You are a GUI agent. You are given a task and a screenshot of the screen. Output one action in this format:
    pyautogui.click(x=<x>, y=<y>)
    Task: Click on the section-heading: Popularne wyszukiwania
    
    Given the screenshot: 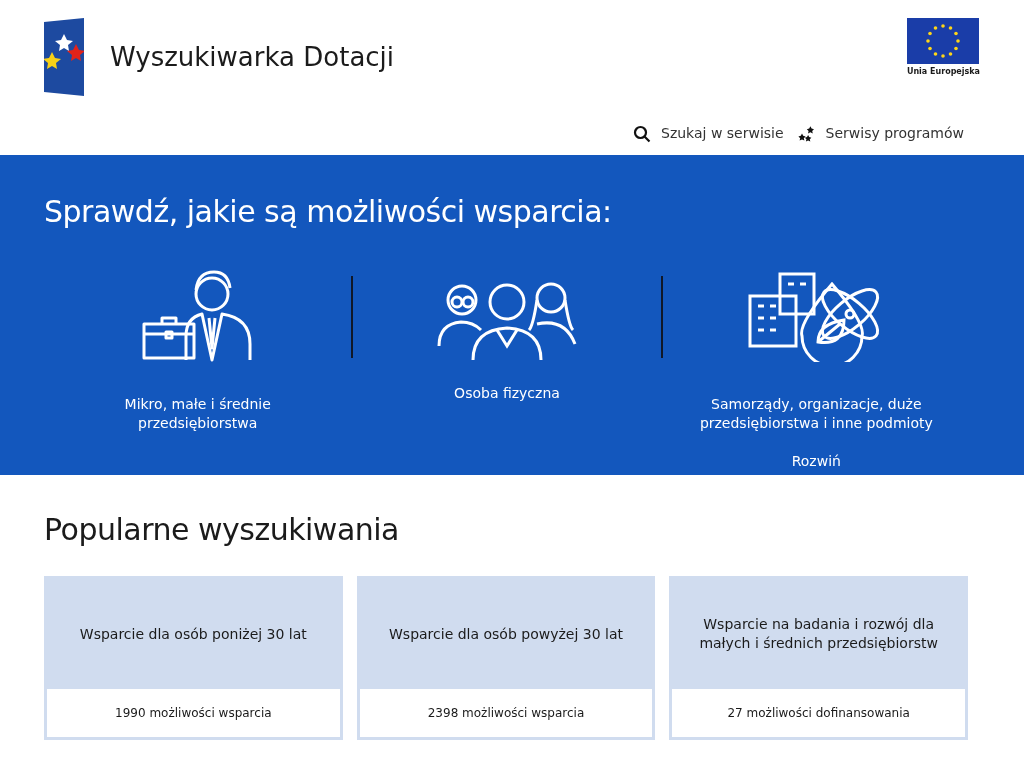 What is the action you would take?
    pyautogui.click(x=222, y=530)
    